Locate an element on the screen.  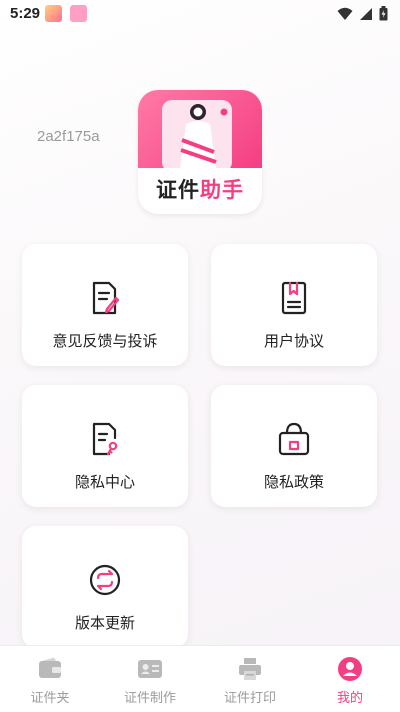
feedback-label: 意见反馈与投诉 is located at coordinates (105, 341).